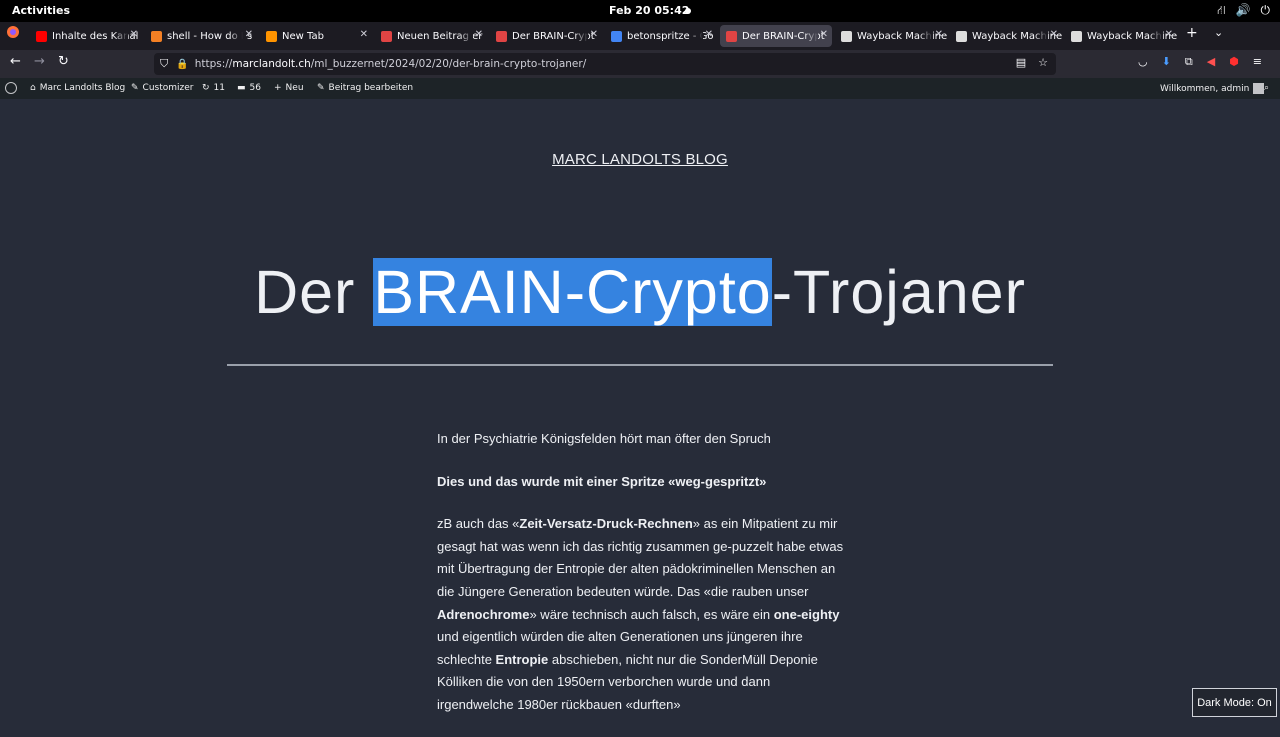  What do you see at coordinates (249, 88) in the screenshot?
I see `wp-comments-link: ▬ 56` at bounding box center [249, 88].